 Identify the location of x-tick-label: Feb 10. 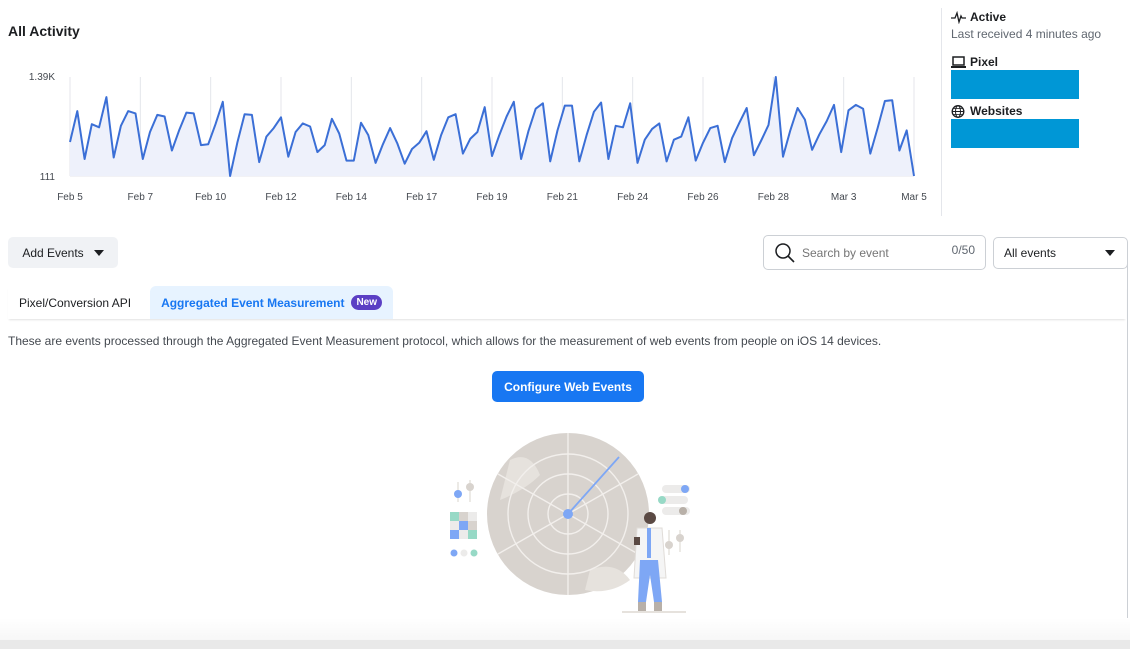
(211, 197).